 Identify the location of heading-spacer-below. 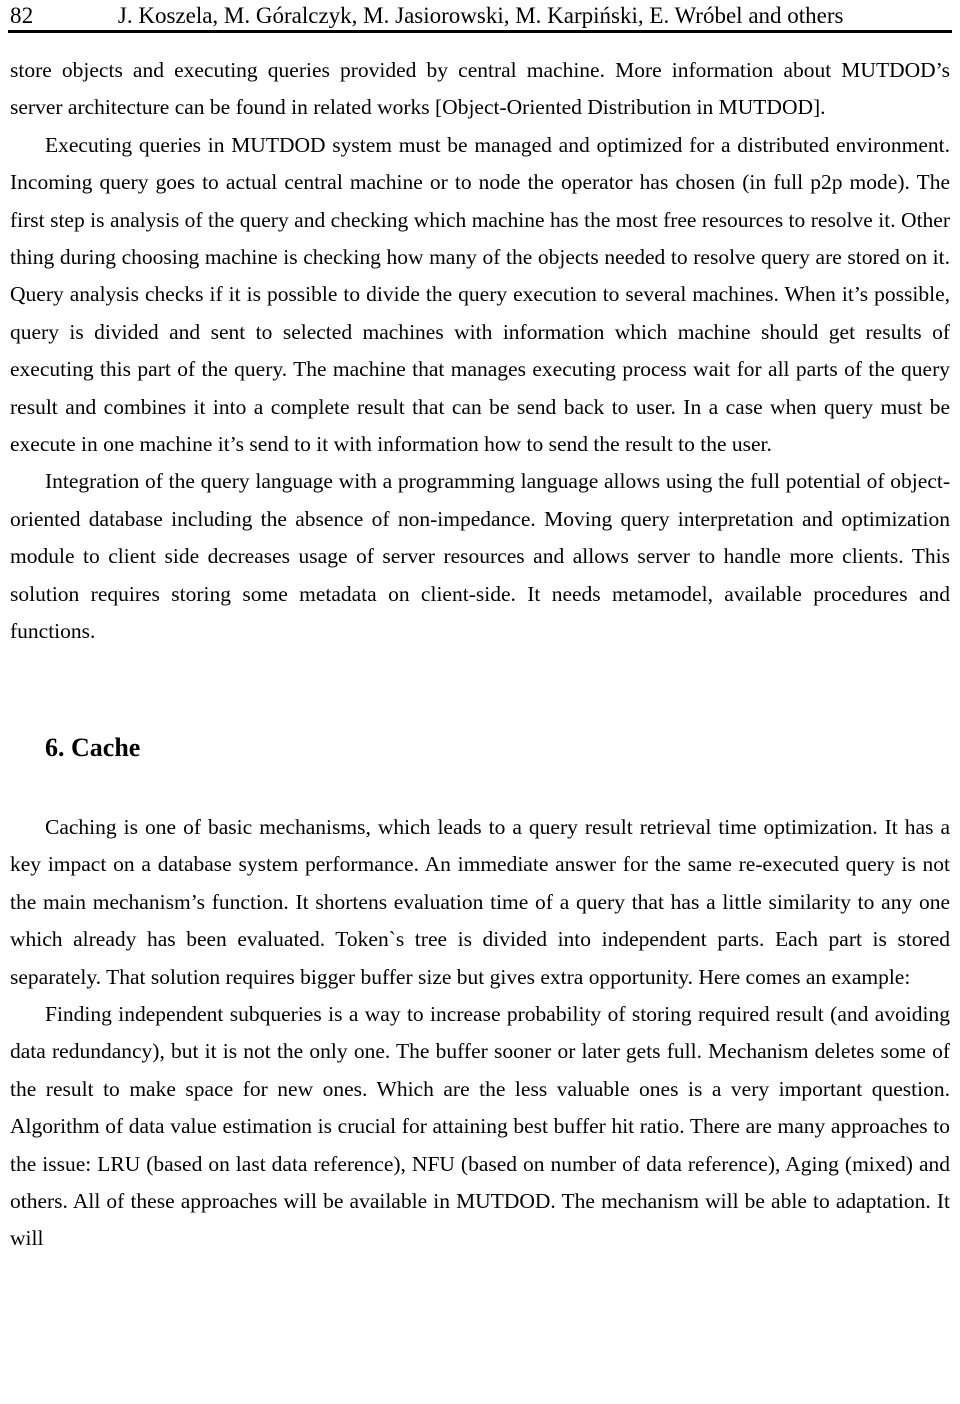
(480, 787).